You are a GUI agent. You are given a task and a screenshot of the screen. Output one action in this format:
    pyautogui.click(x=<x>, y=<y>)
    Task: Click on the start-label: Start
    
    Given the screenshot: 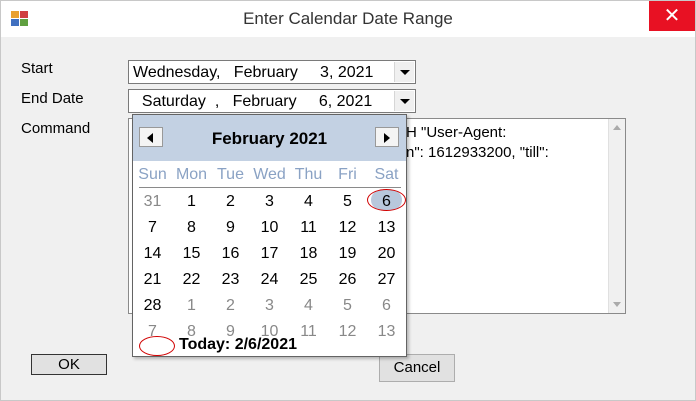 What is the action you would take?
    pyautogui.click(x=37, y=68)
    